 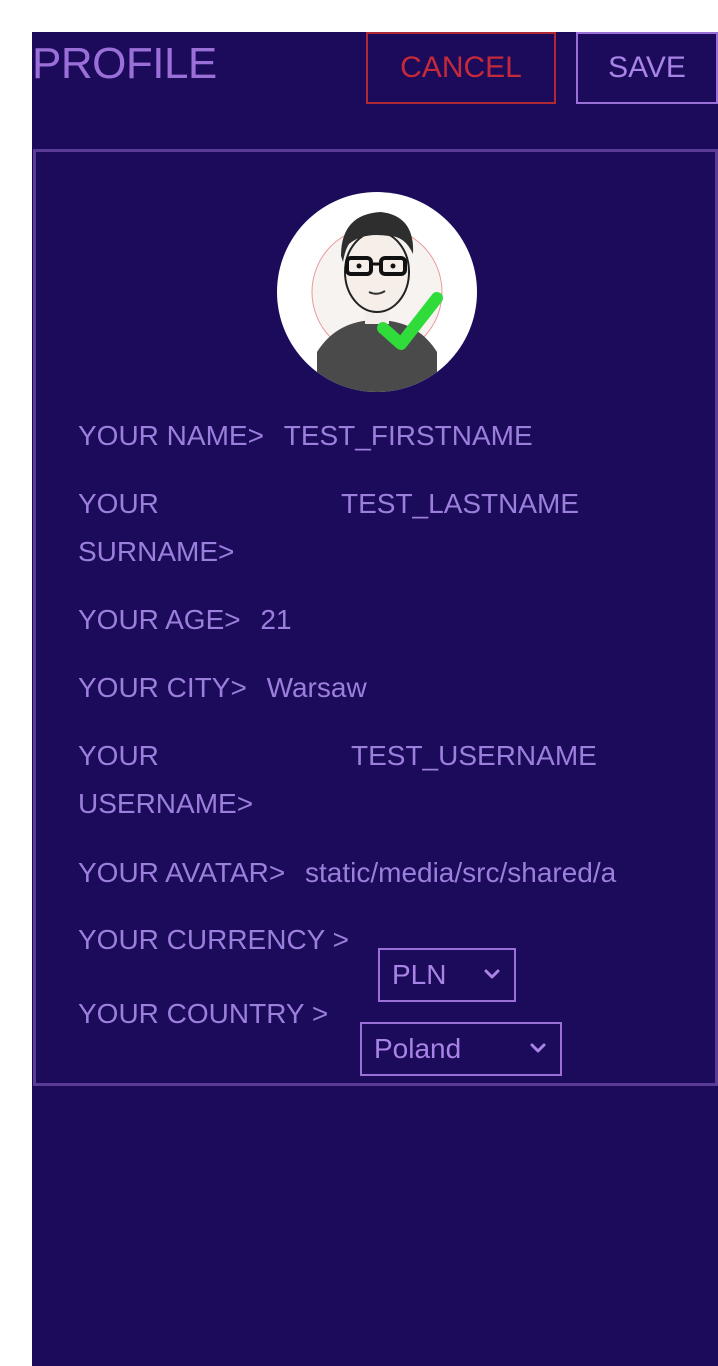 What do you see at coordinates (275, 620) in the screenshot?
I see `age-value: 21` at bounding box center [275, 620].